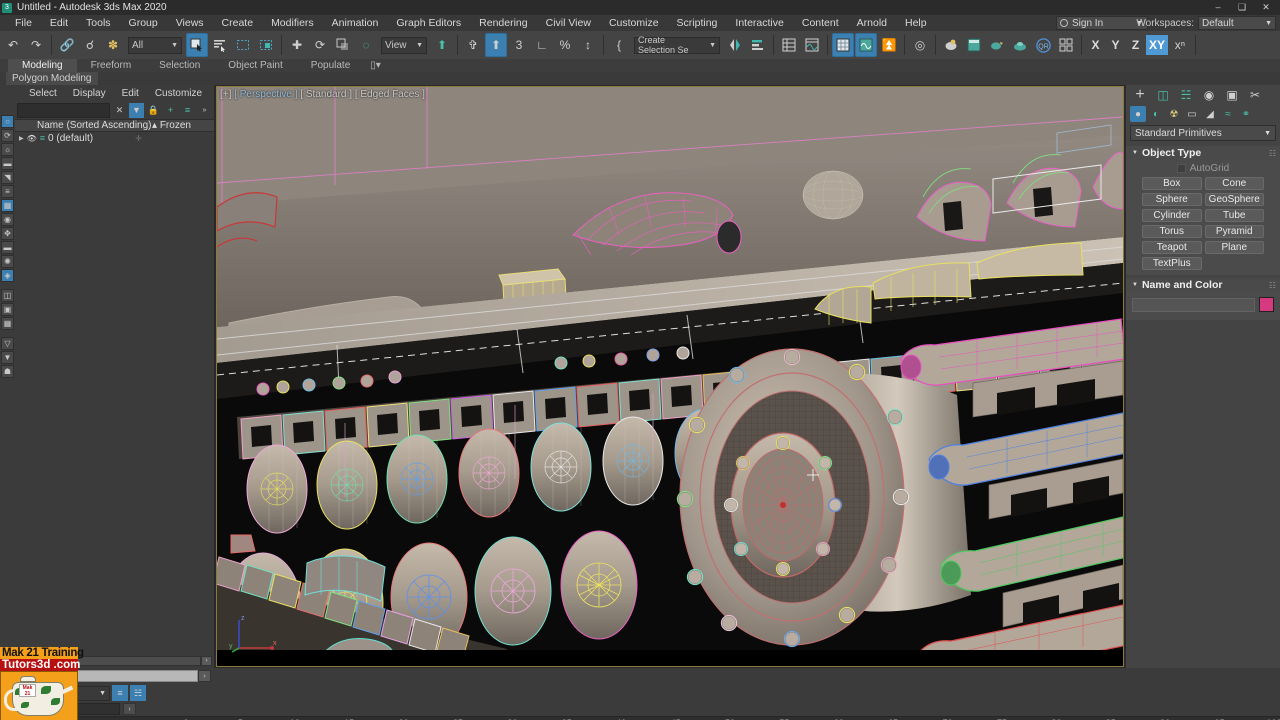  Describe the element at coordinates (390, 94) in the screenshot. I see `viewport-label-edged: [ Edged Faces ]` at that location.